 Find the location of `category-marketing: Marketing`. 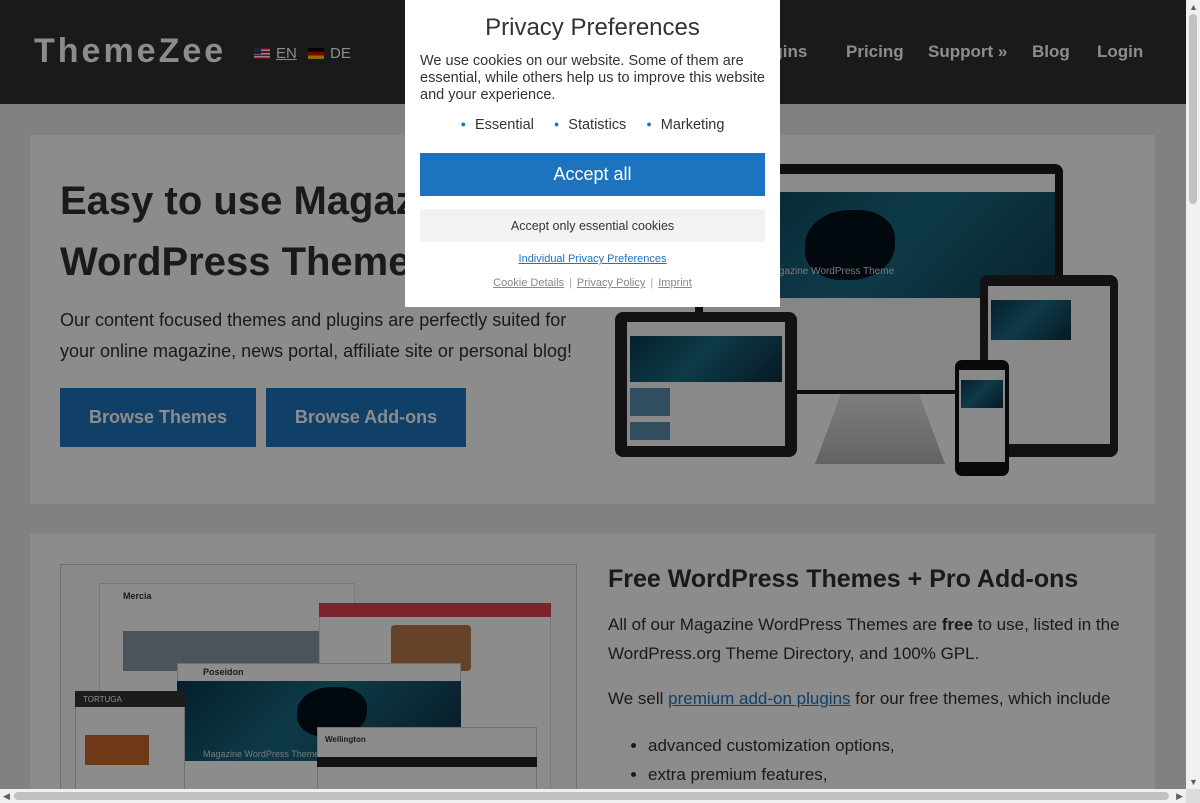

category-marketing: Marketing is located at coordinates (685, 125).